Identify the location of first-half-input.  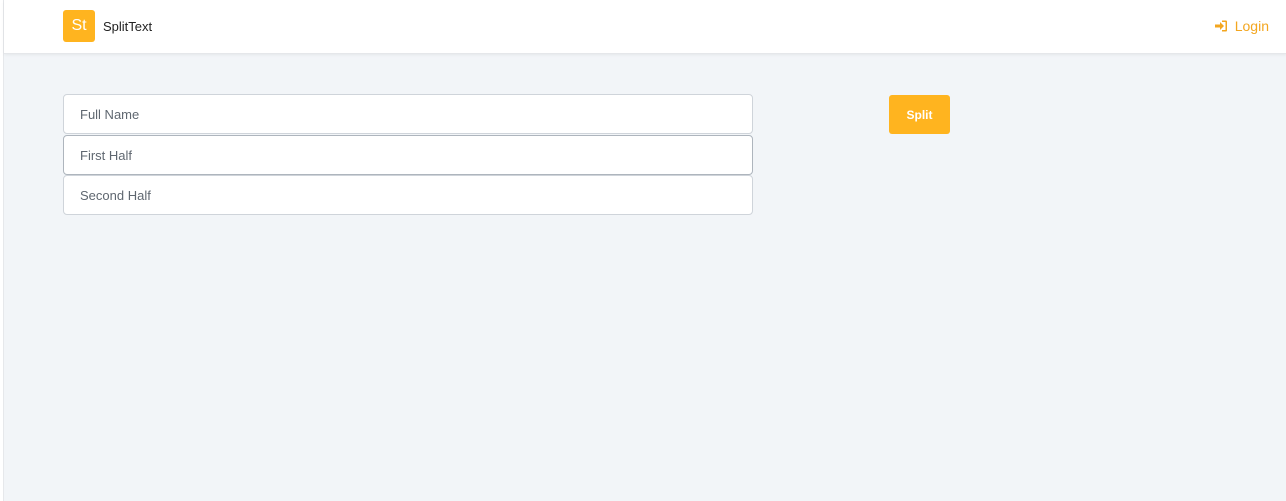
(408, 155).